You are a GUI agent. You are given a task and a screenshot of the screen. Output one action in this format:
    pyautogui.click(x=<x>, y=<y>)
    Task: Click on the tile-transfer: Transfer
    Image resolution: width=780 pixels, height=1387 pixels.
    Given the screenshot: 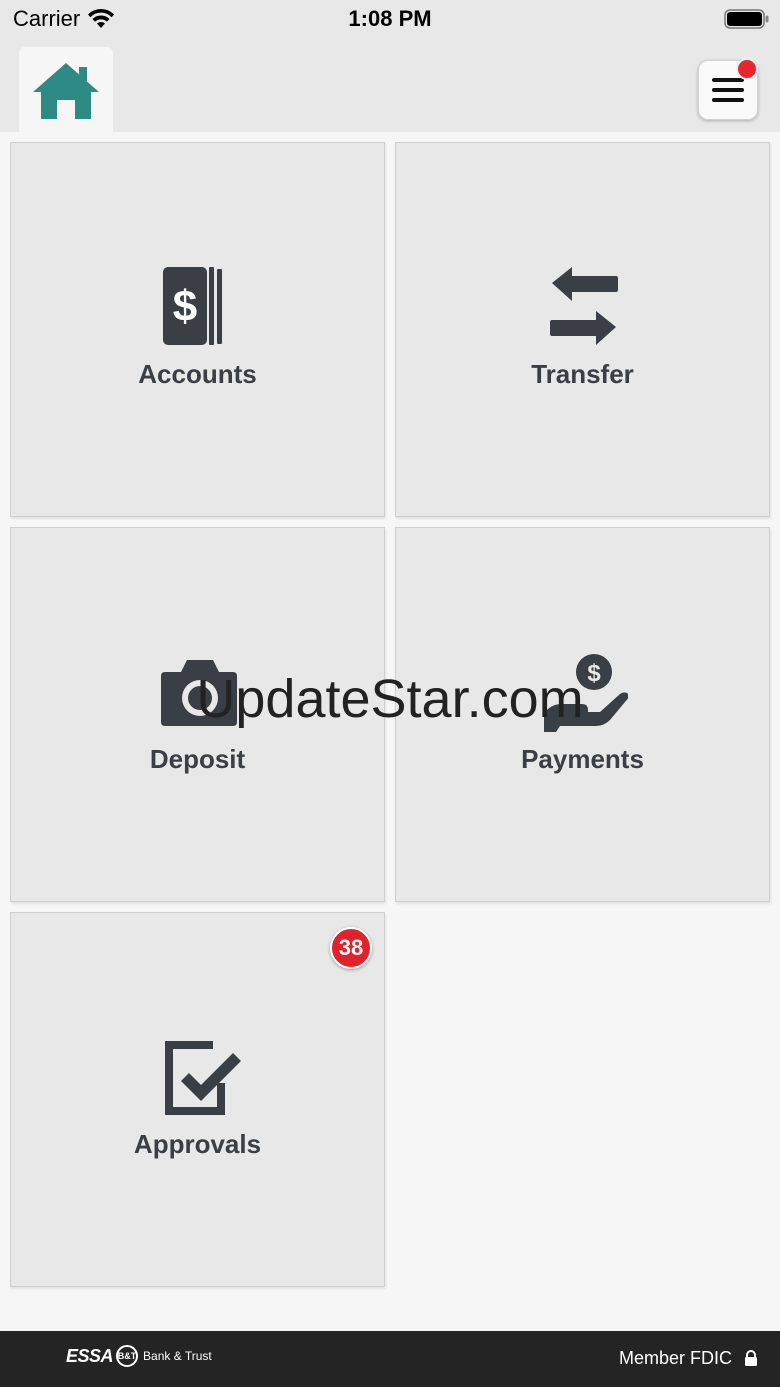 What is the action you would take?
    pyautogui.click(x=582, y=329)
    